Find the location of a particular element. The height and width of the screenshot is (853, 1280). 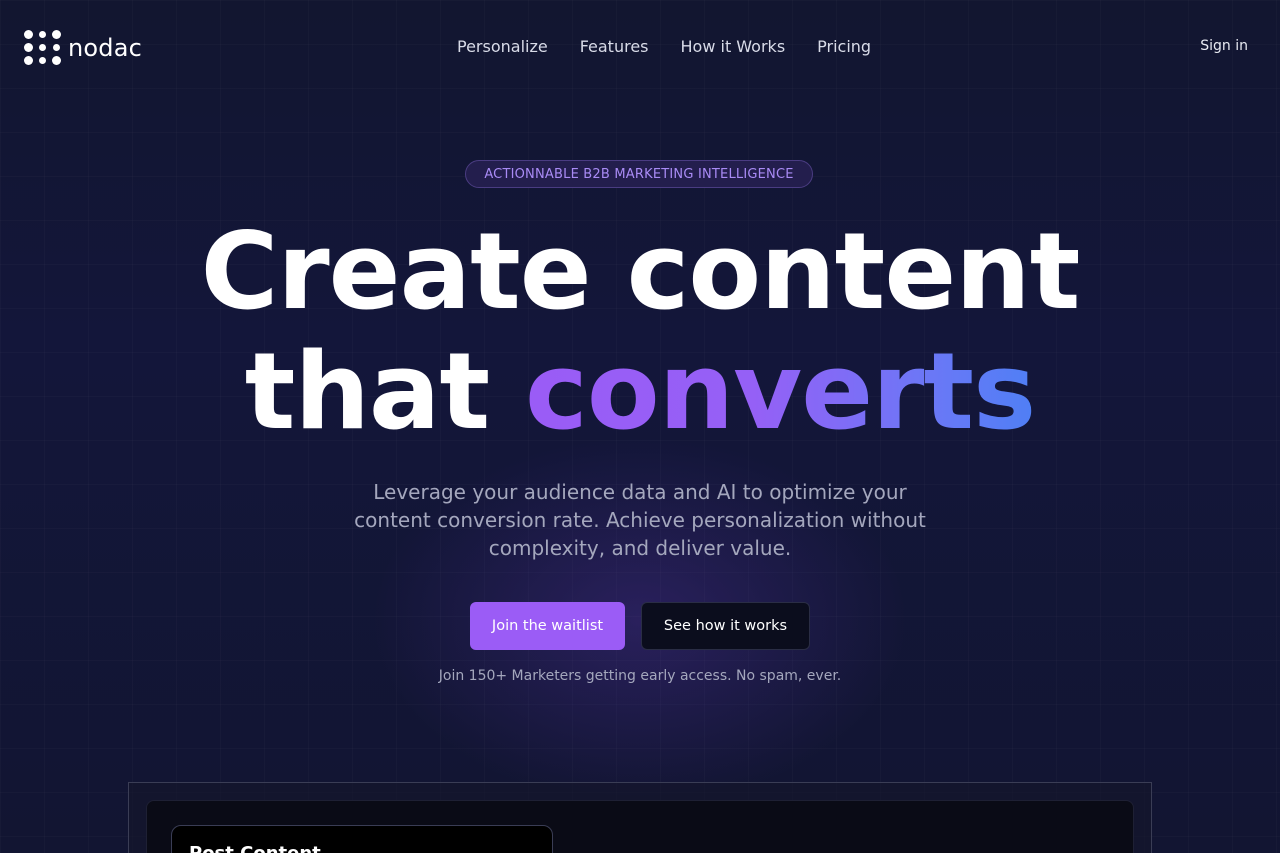

hero-title-highlight: converts is located at coordinates (780, 391).